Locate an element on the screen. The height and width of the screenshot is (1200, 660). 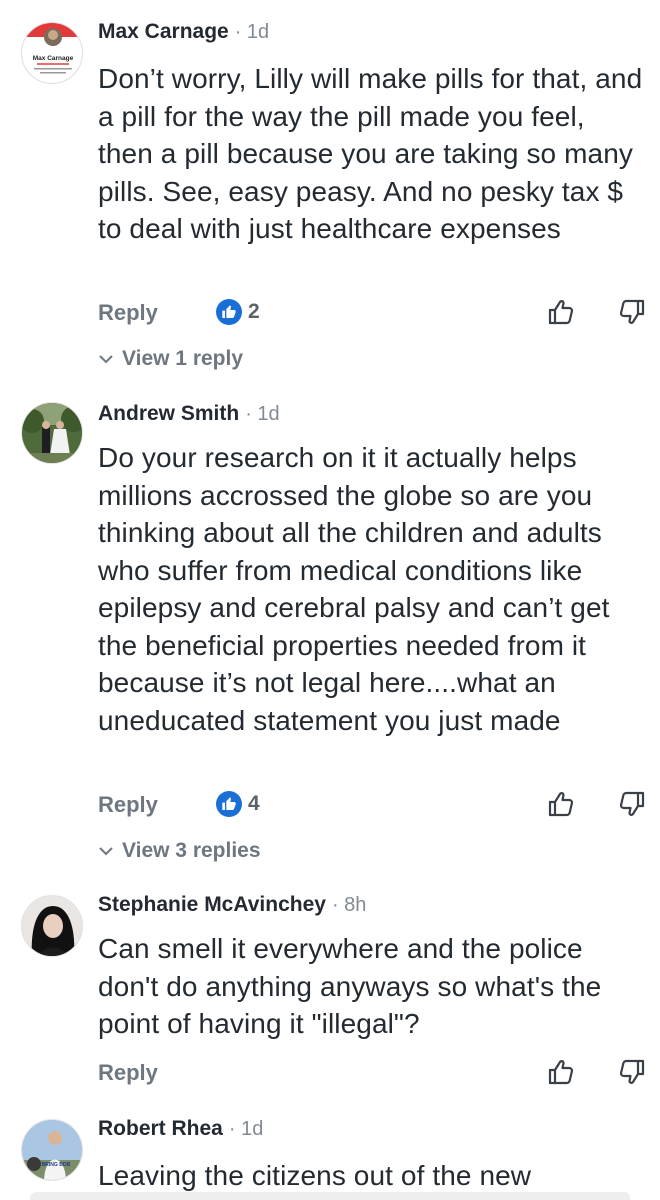
author-name: Max Carnage is located at coordinates (163, 32).